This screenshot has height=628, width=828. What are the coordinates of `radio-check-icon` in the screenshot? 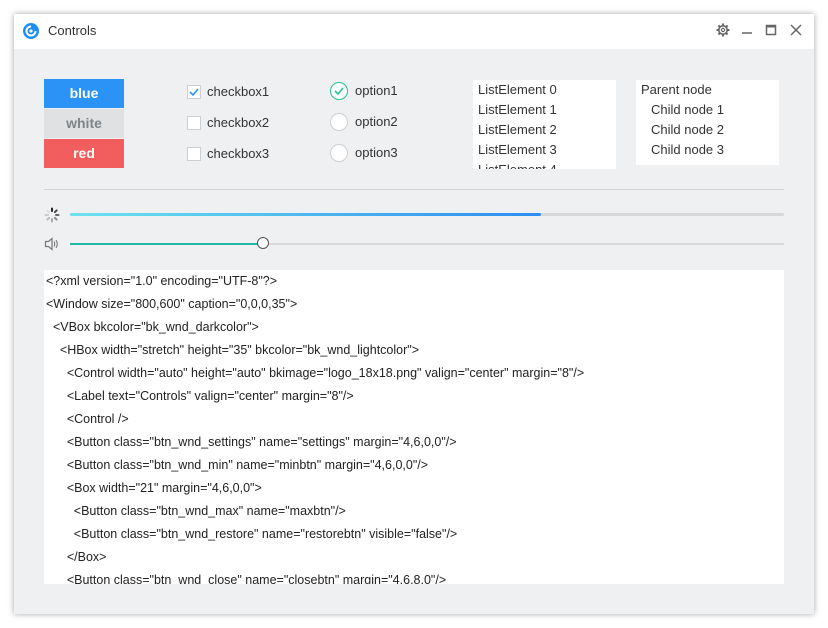 It's located at (339, 91).